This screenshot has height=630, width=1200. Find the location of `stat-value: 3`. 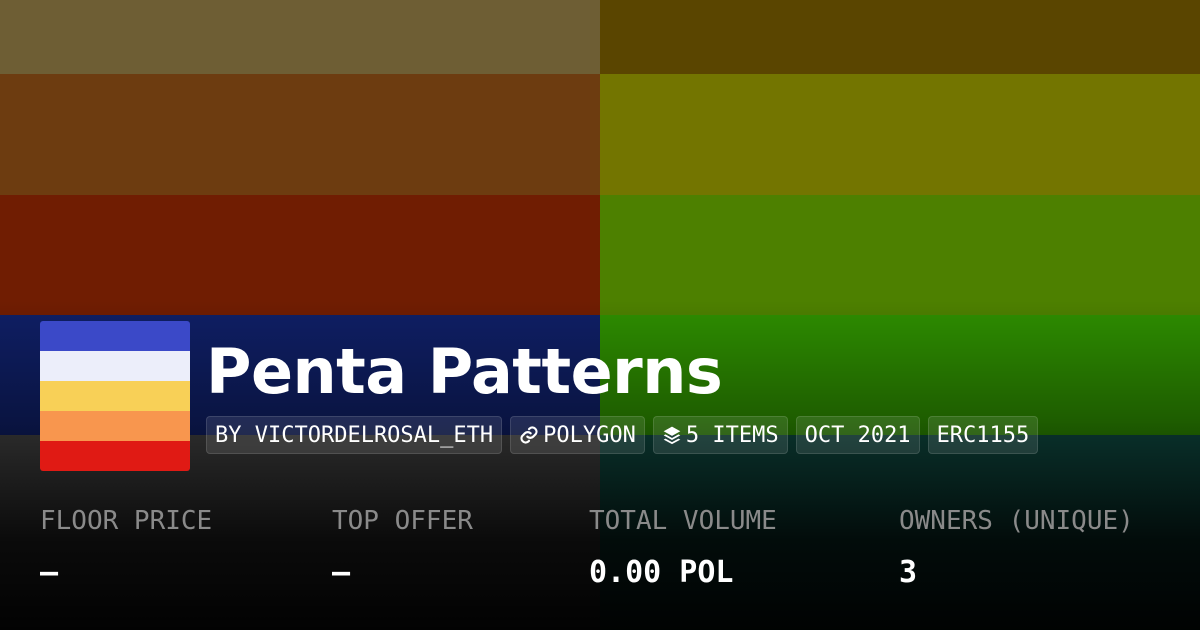

stat-value: 3 is located at coordinates (908, 572).